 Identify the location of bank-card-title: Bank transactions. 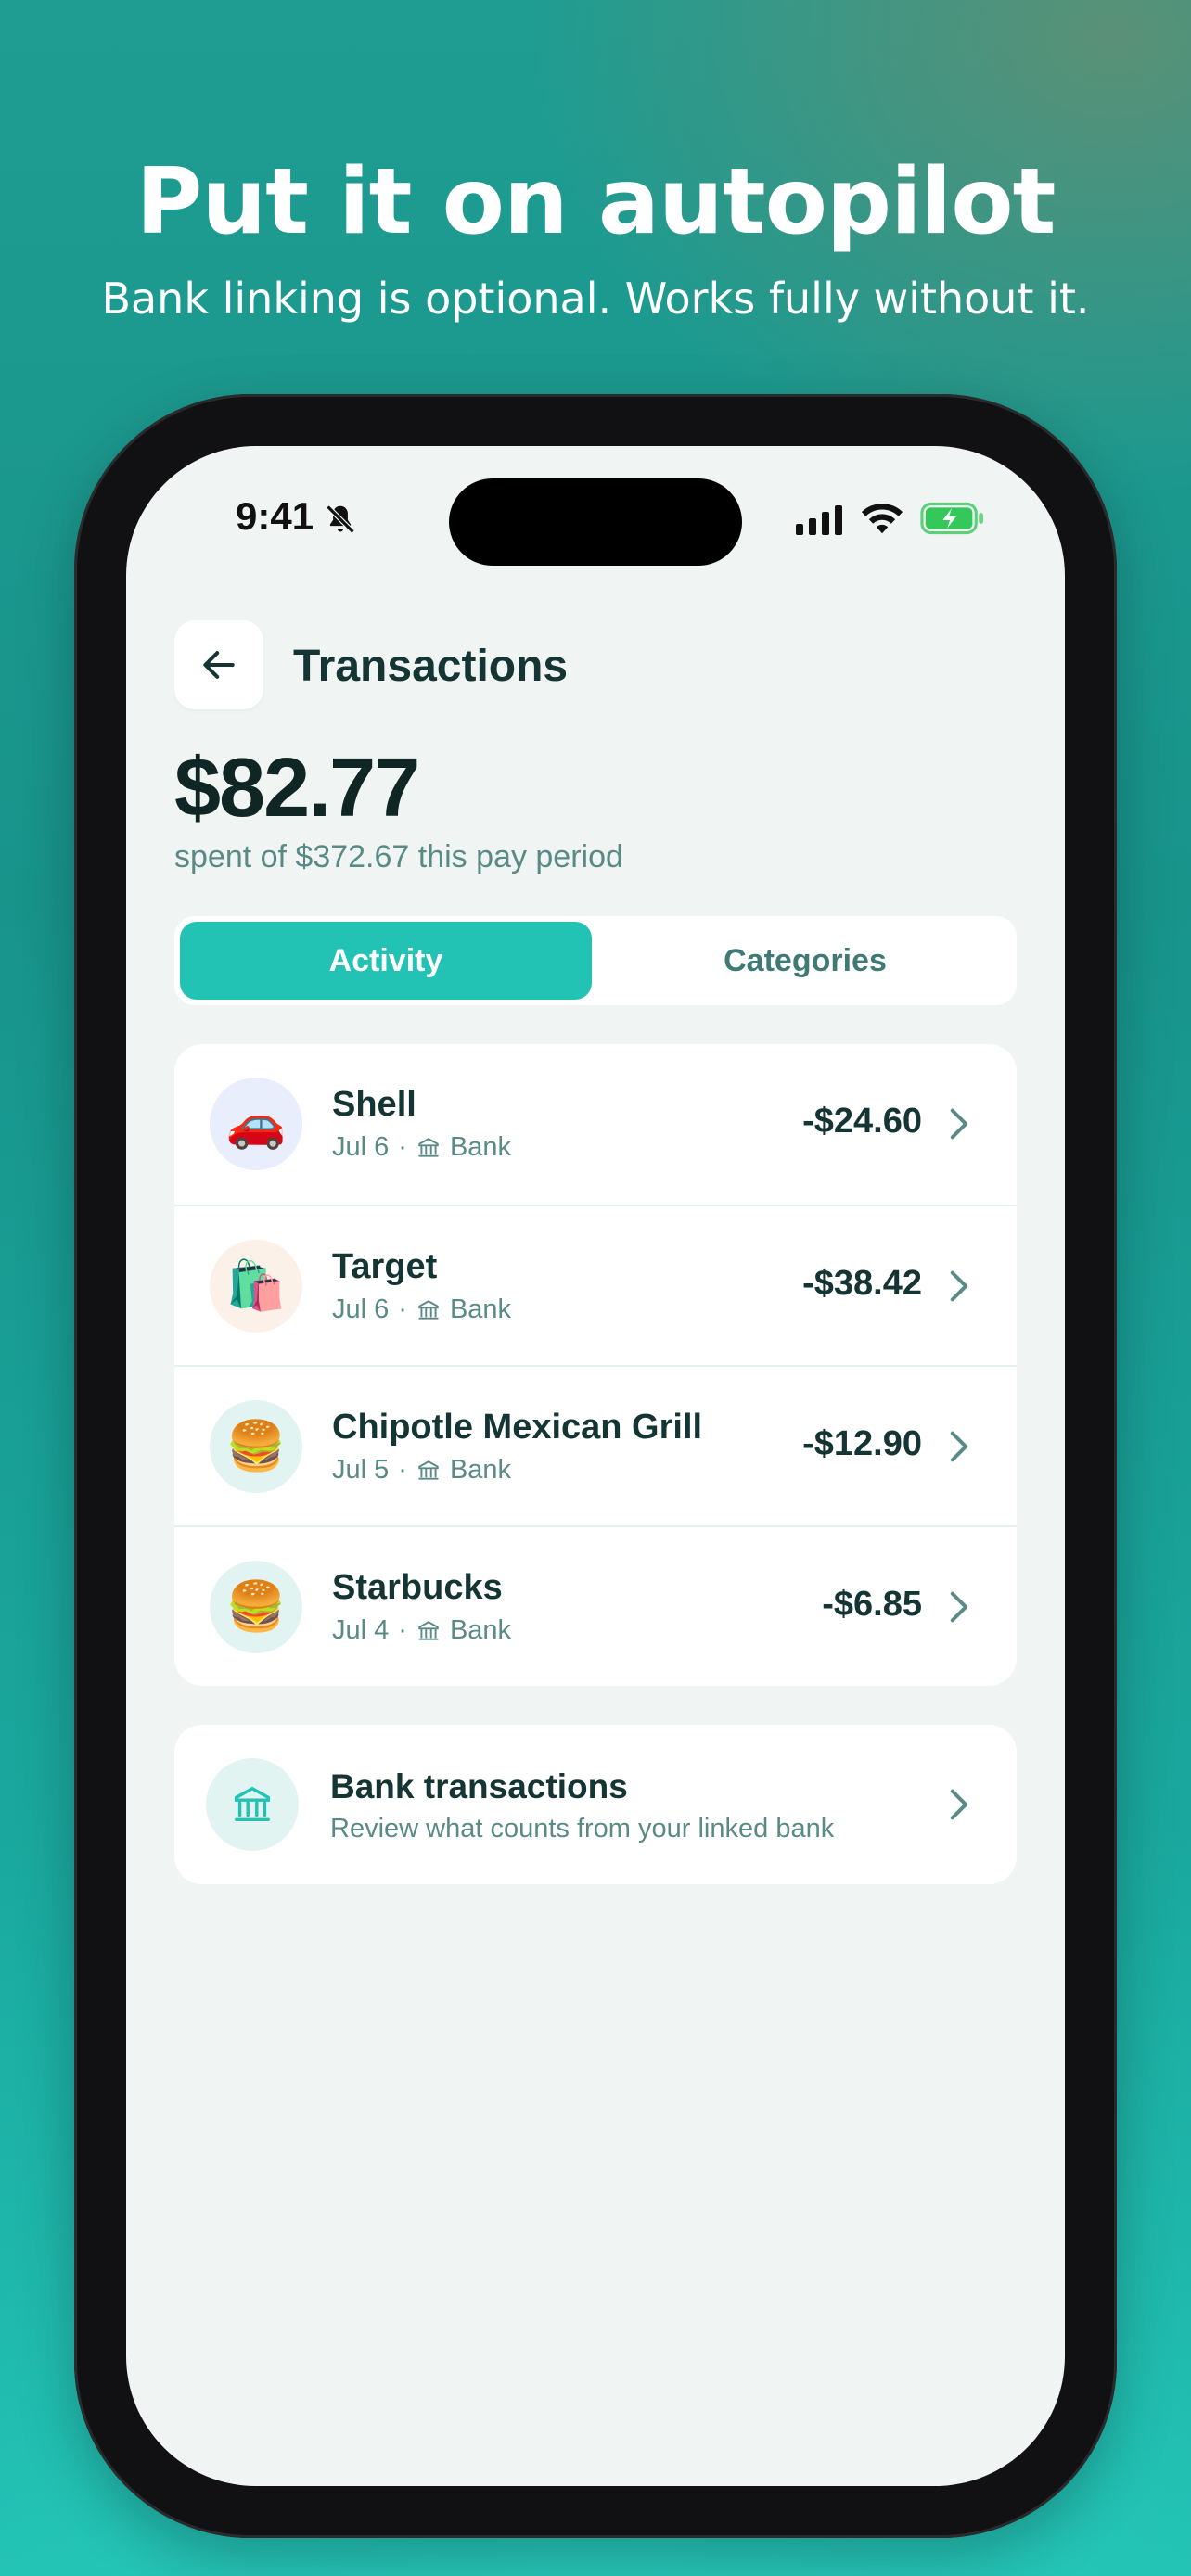
(479, 1786).